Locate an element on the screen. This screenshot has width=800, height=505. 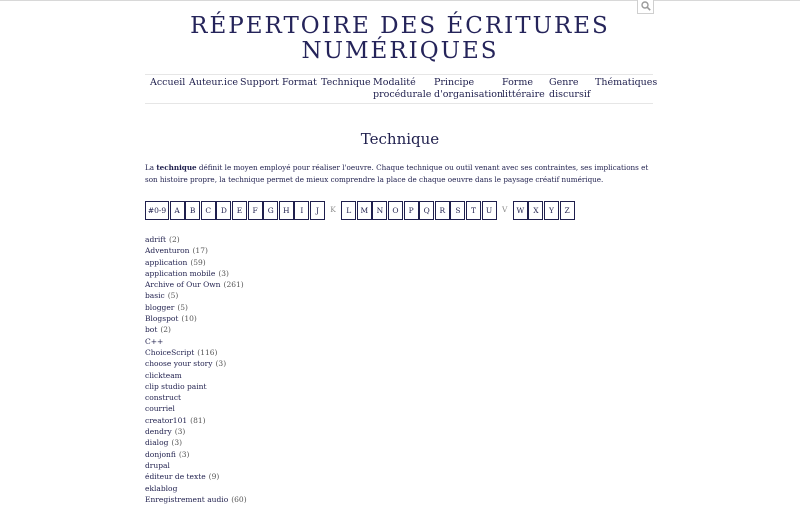
term-link: clip studio paint is located at coordinates (176, 386).